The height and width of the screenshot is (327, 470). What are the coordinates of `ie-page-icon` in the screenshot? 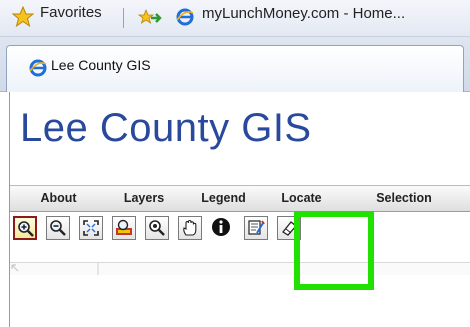 It's located at (185, 19).